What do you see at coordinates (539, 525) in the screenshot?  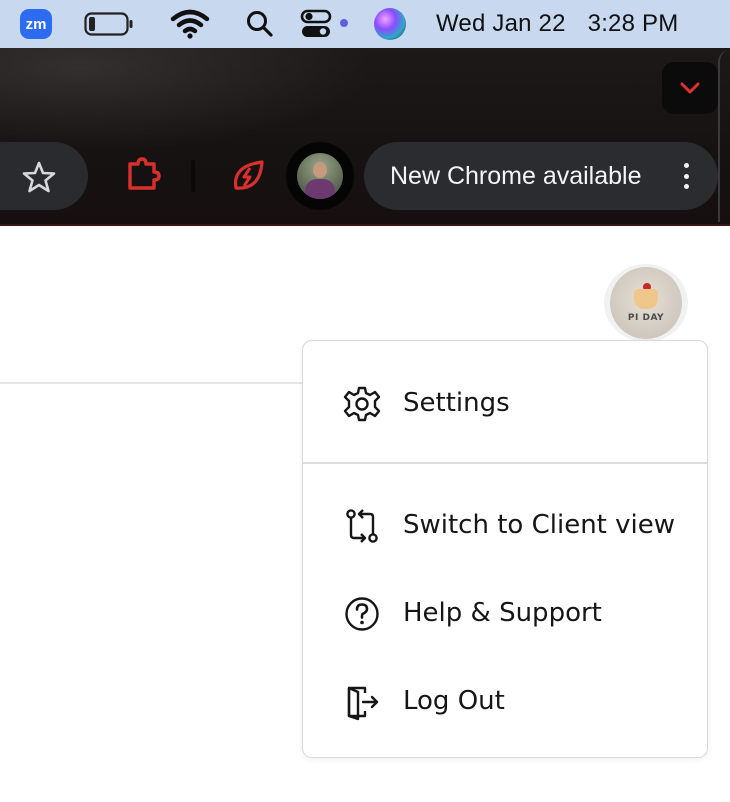 I see `menu-item-label: Switch to Client view` at bounding box center [539, 525].